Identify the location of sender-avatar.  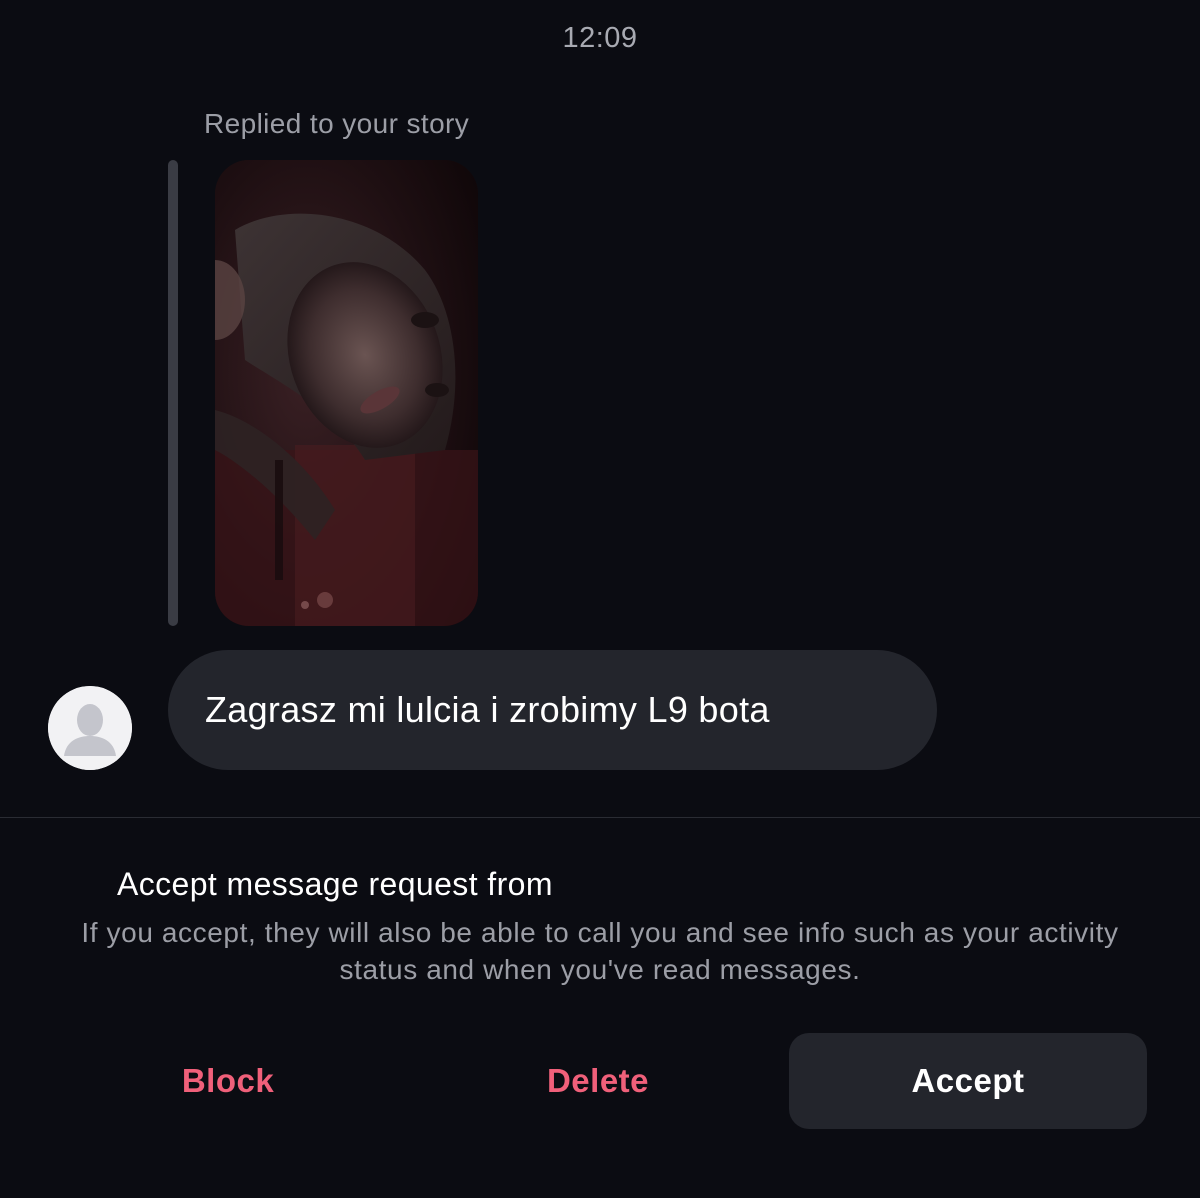
(90, 728).